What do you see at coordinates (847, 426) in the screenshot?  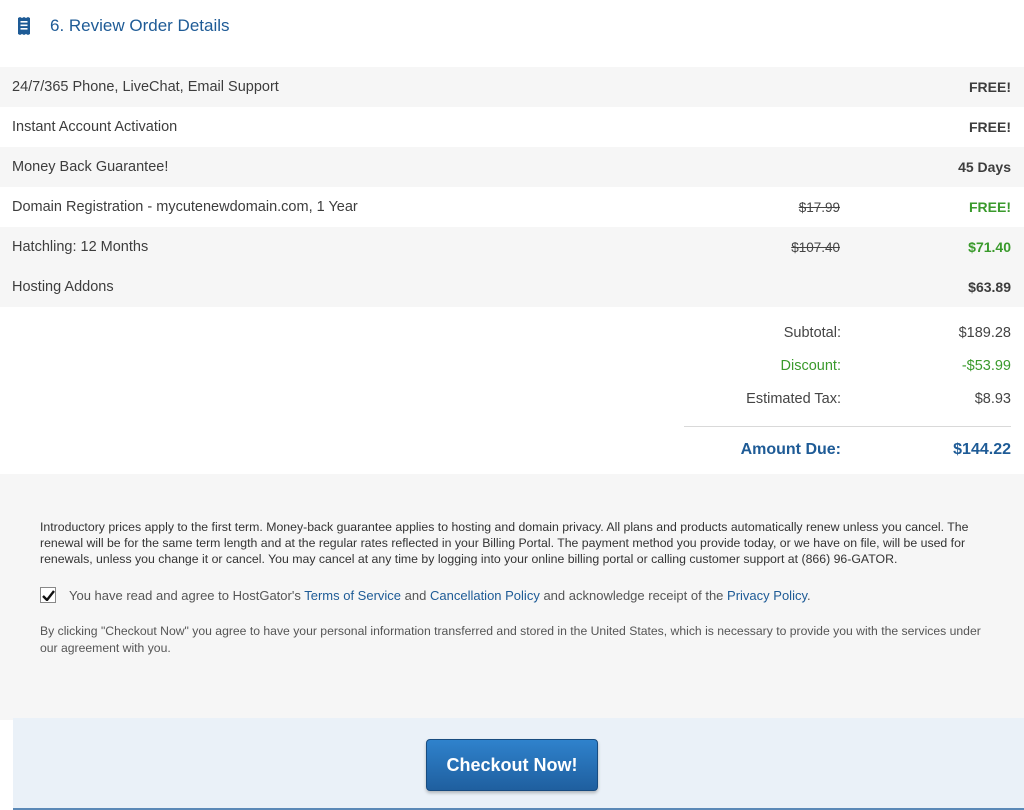 I see `totals-divider` at bounding box center [847, 426].